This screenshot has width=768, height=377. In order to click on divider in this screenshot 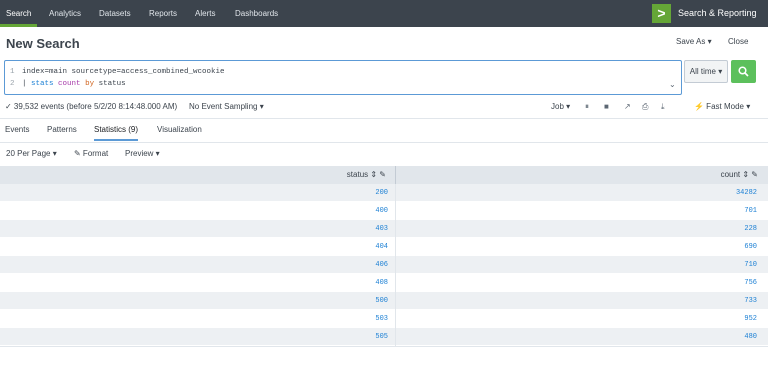, I will do `click(384, 118)`.